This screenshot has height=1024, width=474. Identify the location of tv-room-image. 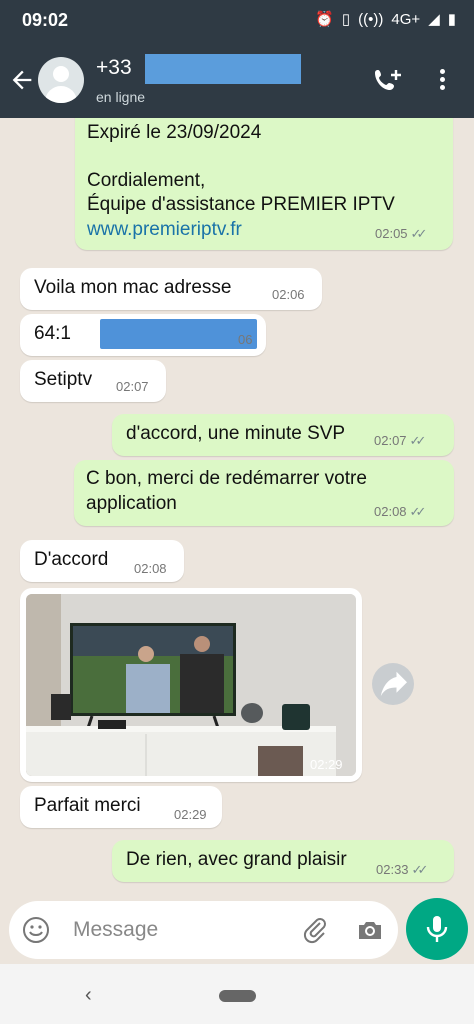
(191, 685).